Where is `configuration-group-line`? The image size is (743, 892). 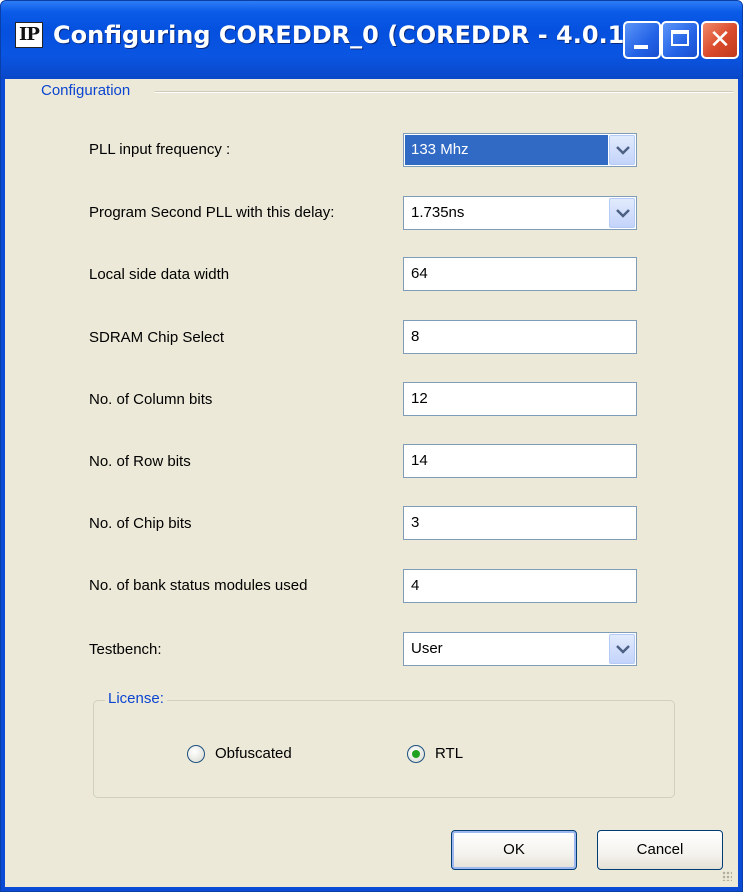 configuration-group-line is located at coordinates (444, 92).